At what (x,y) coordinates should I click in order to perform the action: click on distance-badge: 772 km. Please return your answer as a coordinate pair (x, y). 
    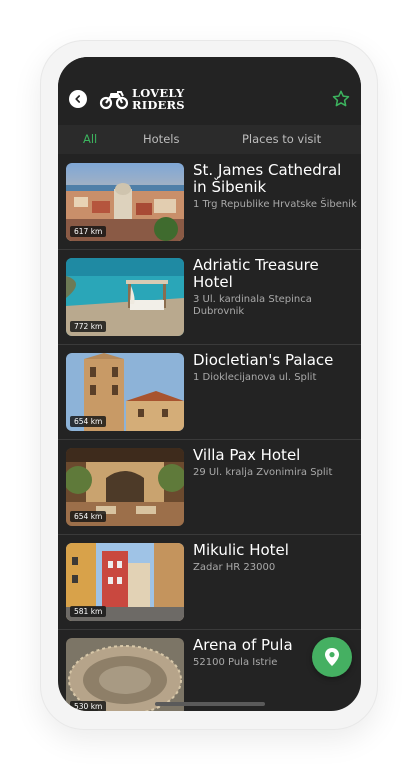
    Looking at the image, I should click on (88, 326).